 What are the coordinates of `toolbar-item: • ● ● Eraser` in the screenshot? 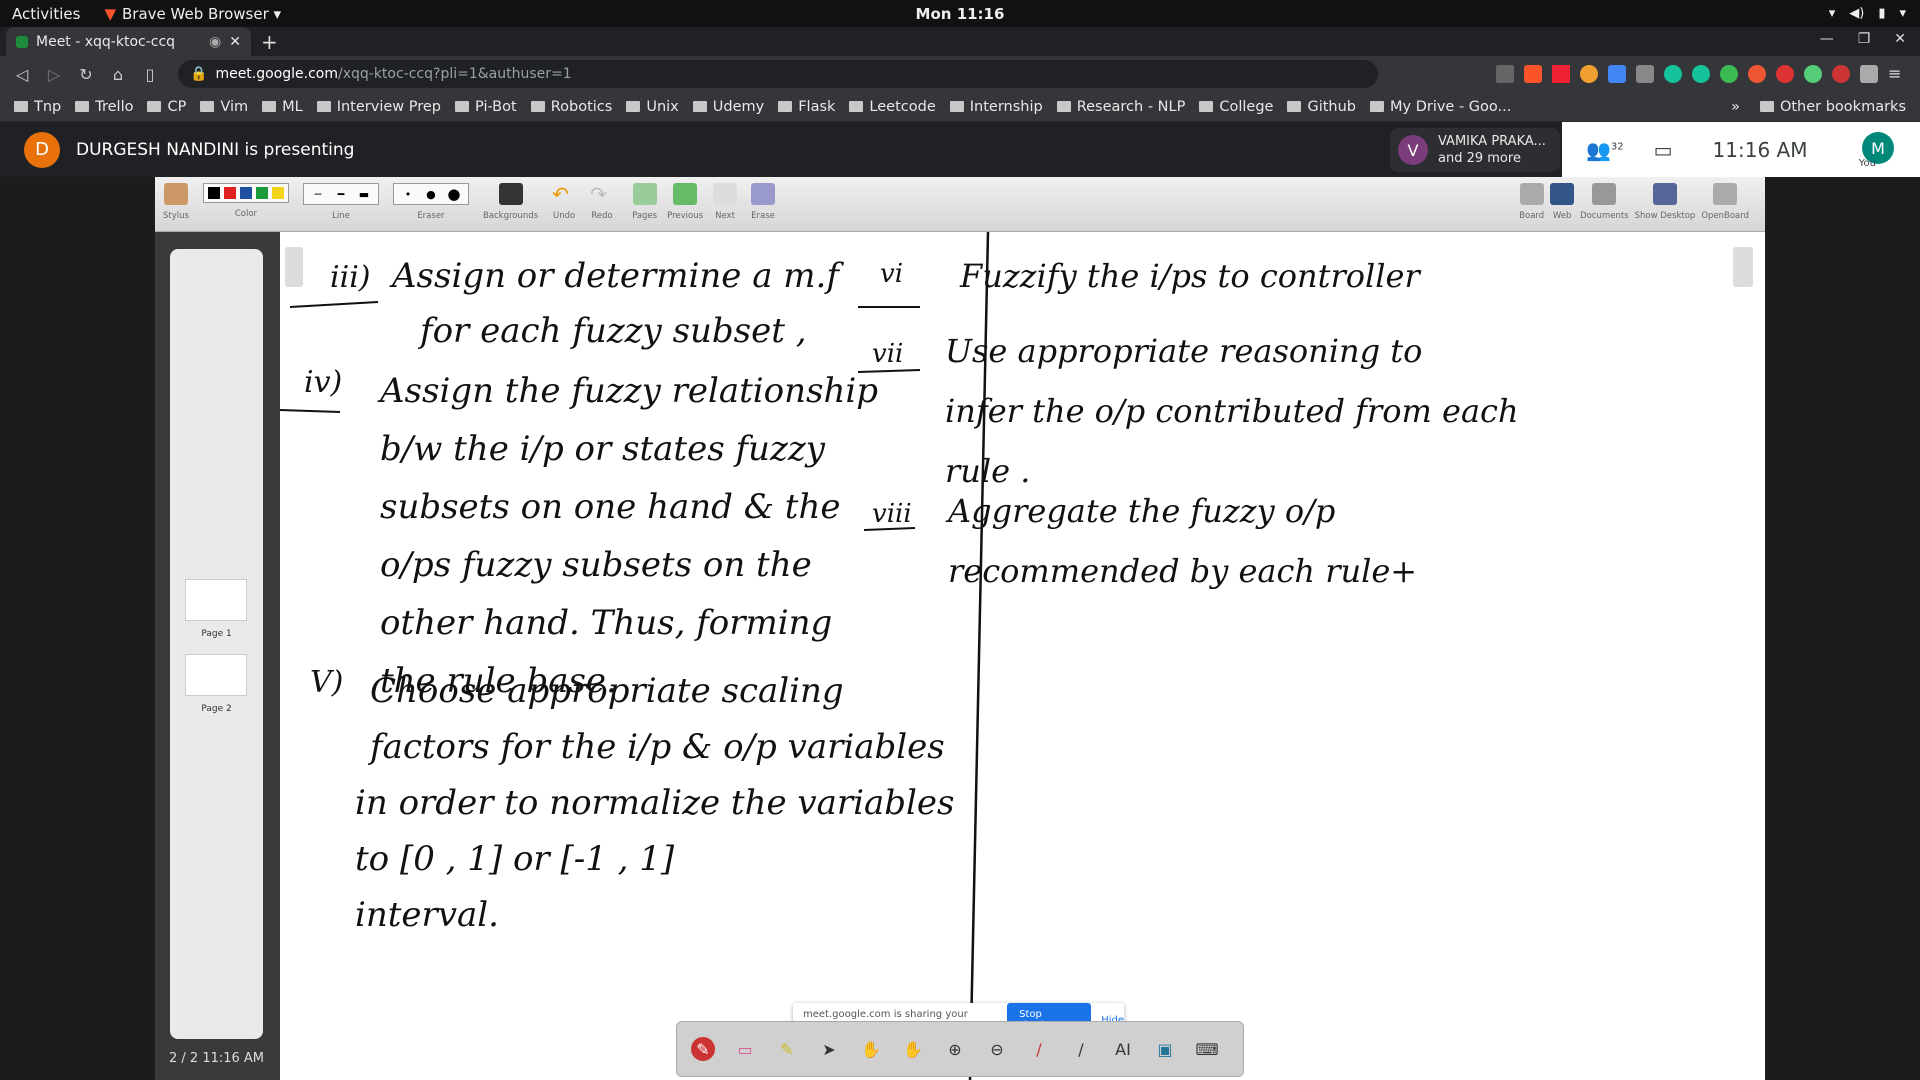 It's located at (430, 199).